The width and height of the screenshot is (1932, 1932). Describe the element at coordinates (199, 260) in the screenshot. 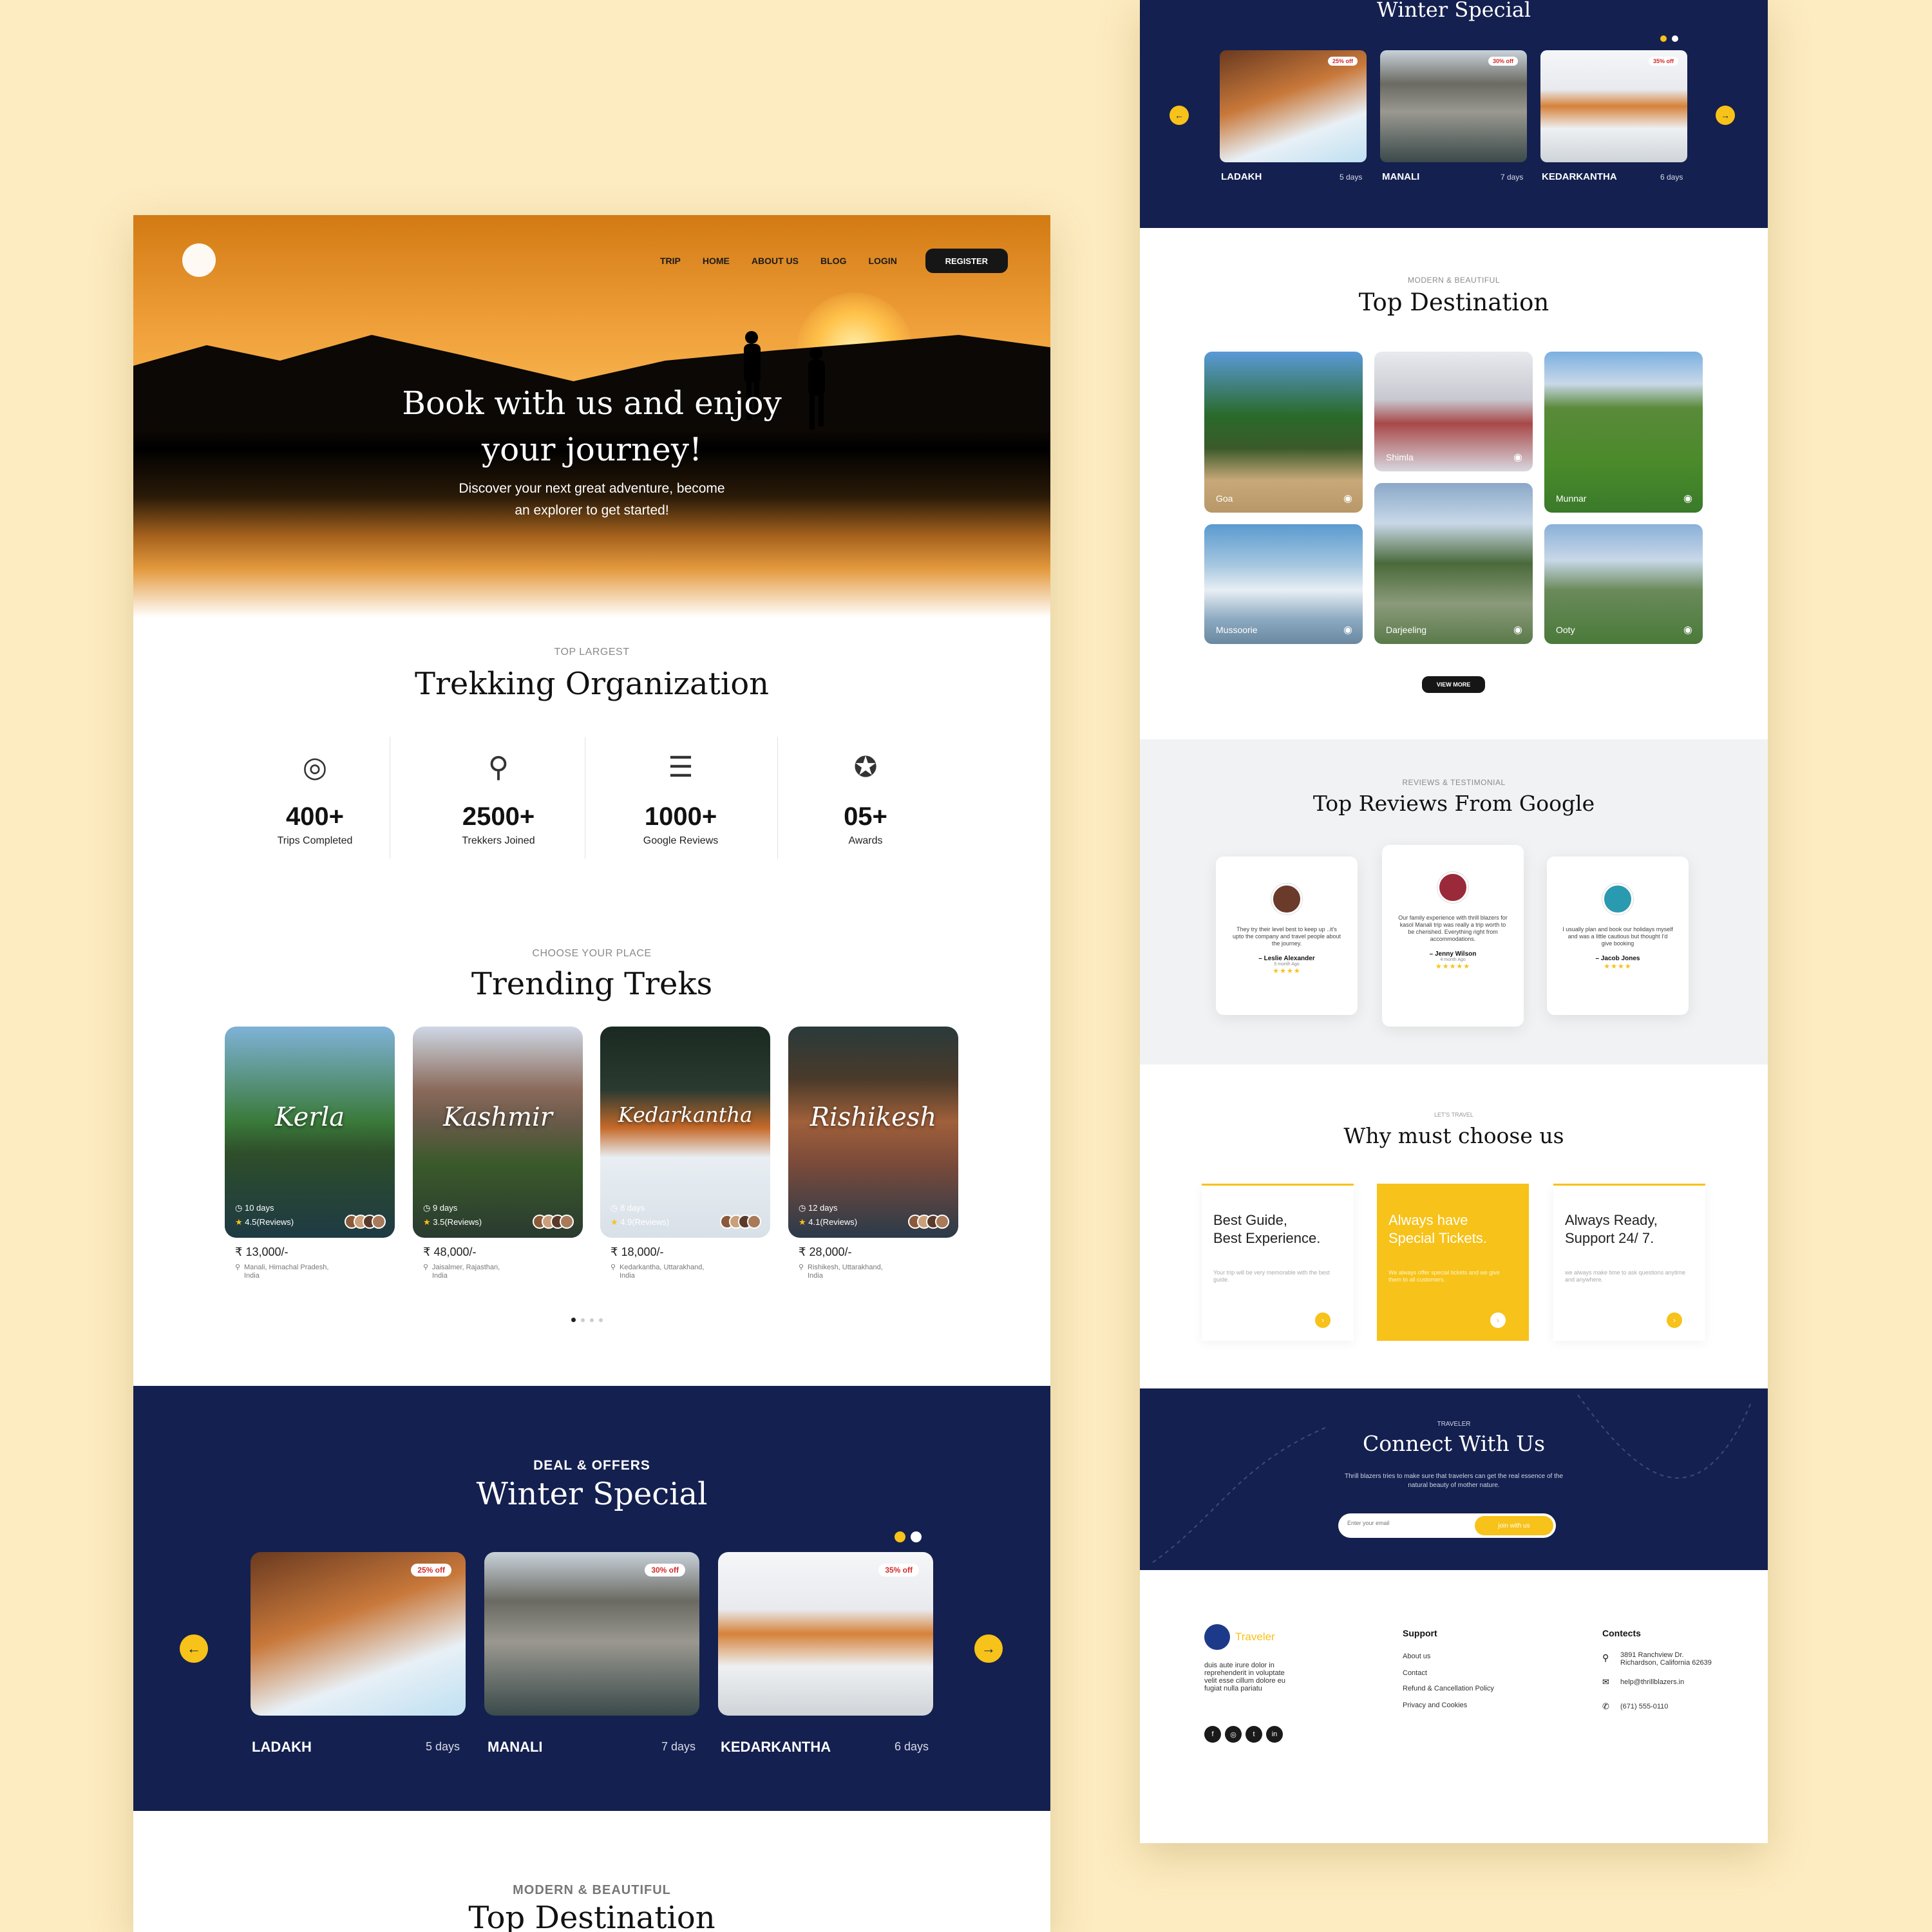

I see `logo` at that location.